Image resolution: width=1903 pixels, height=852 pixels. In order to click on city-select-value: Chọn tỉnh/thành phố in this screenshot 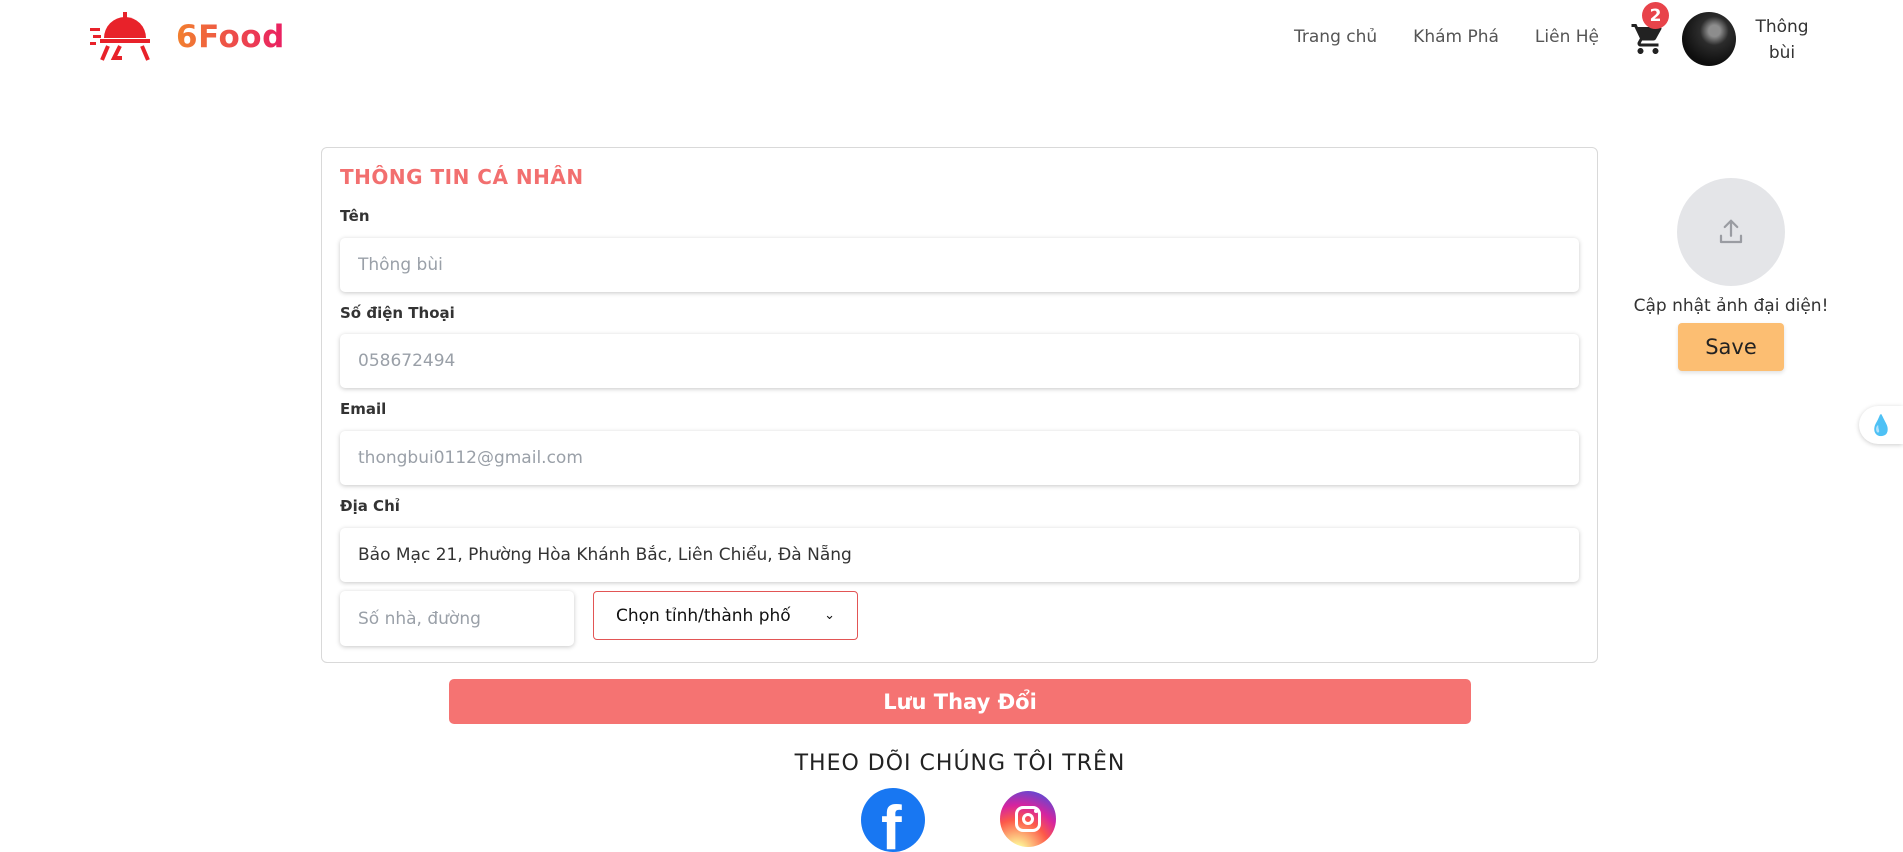, I will do `click(703, 615)`.